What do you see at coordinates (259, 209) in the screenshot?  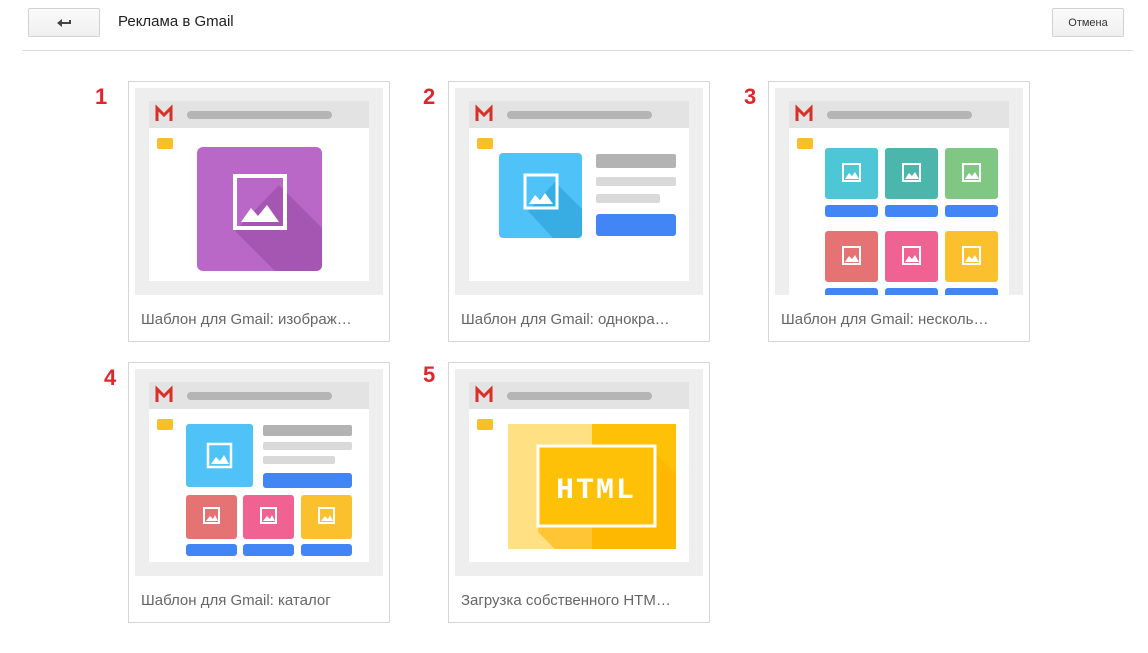 I see `image-placeholder-icon` at bounding box center [259, 209].